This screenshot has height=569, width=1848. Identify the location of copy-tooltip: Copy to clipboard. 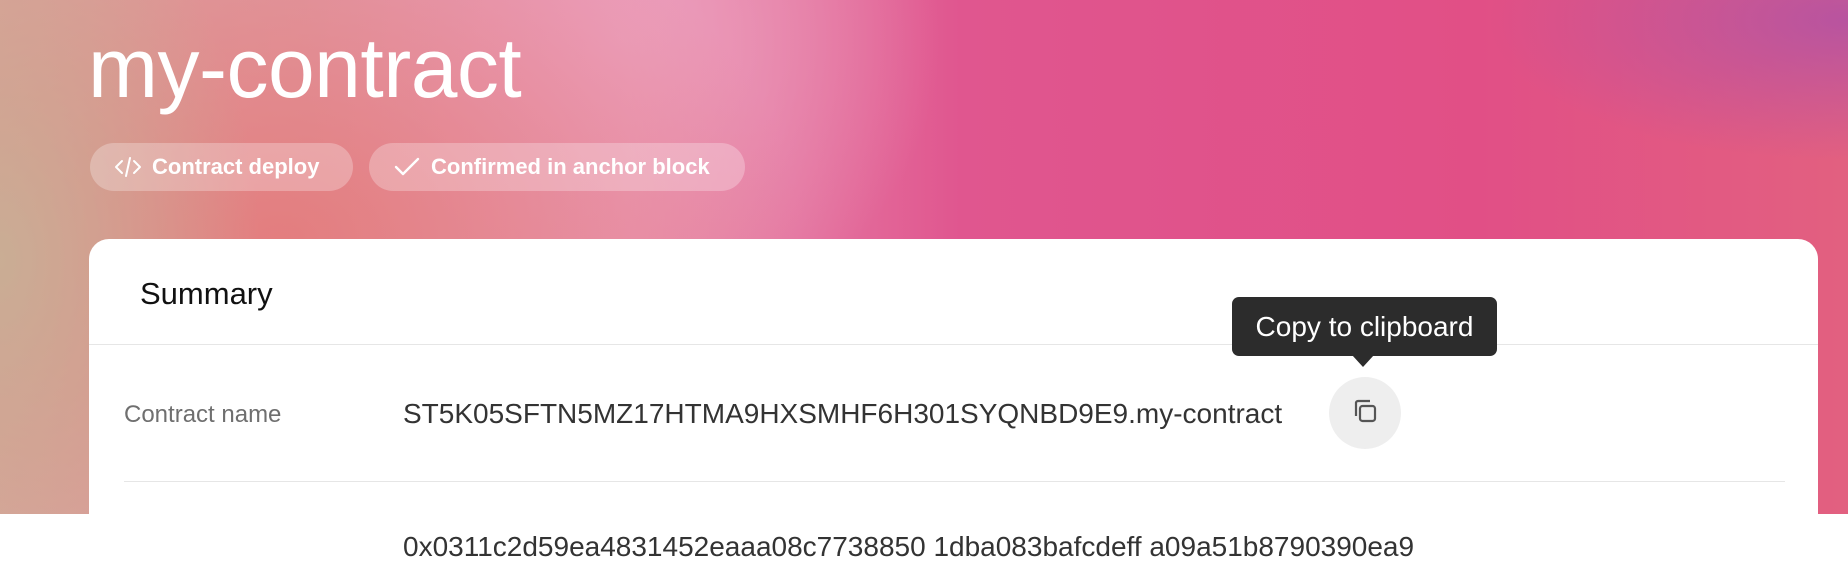
(1364, 326).